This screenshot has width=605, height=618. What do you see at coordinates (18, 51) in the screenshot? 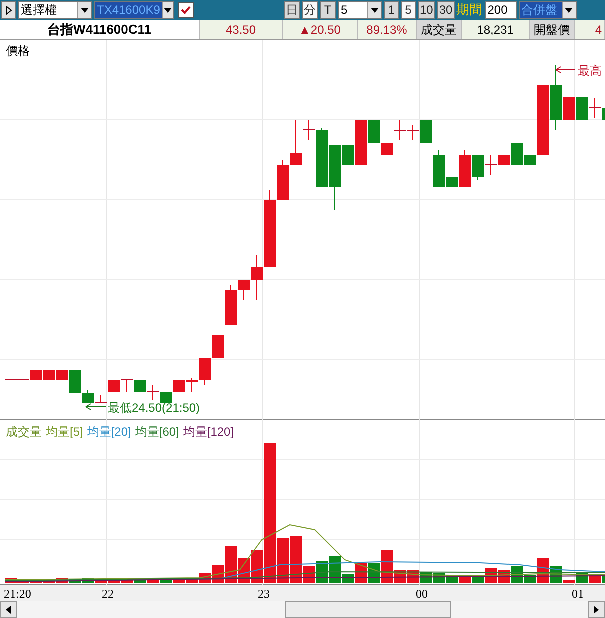
I see `chart-title: 價格` at bounding box center [18, 51].